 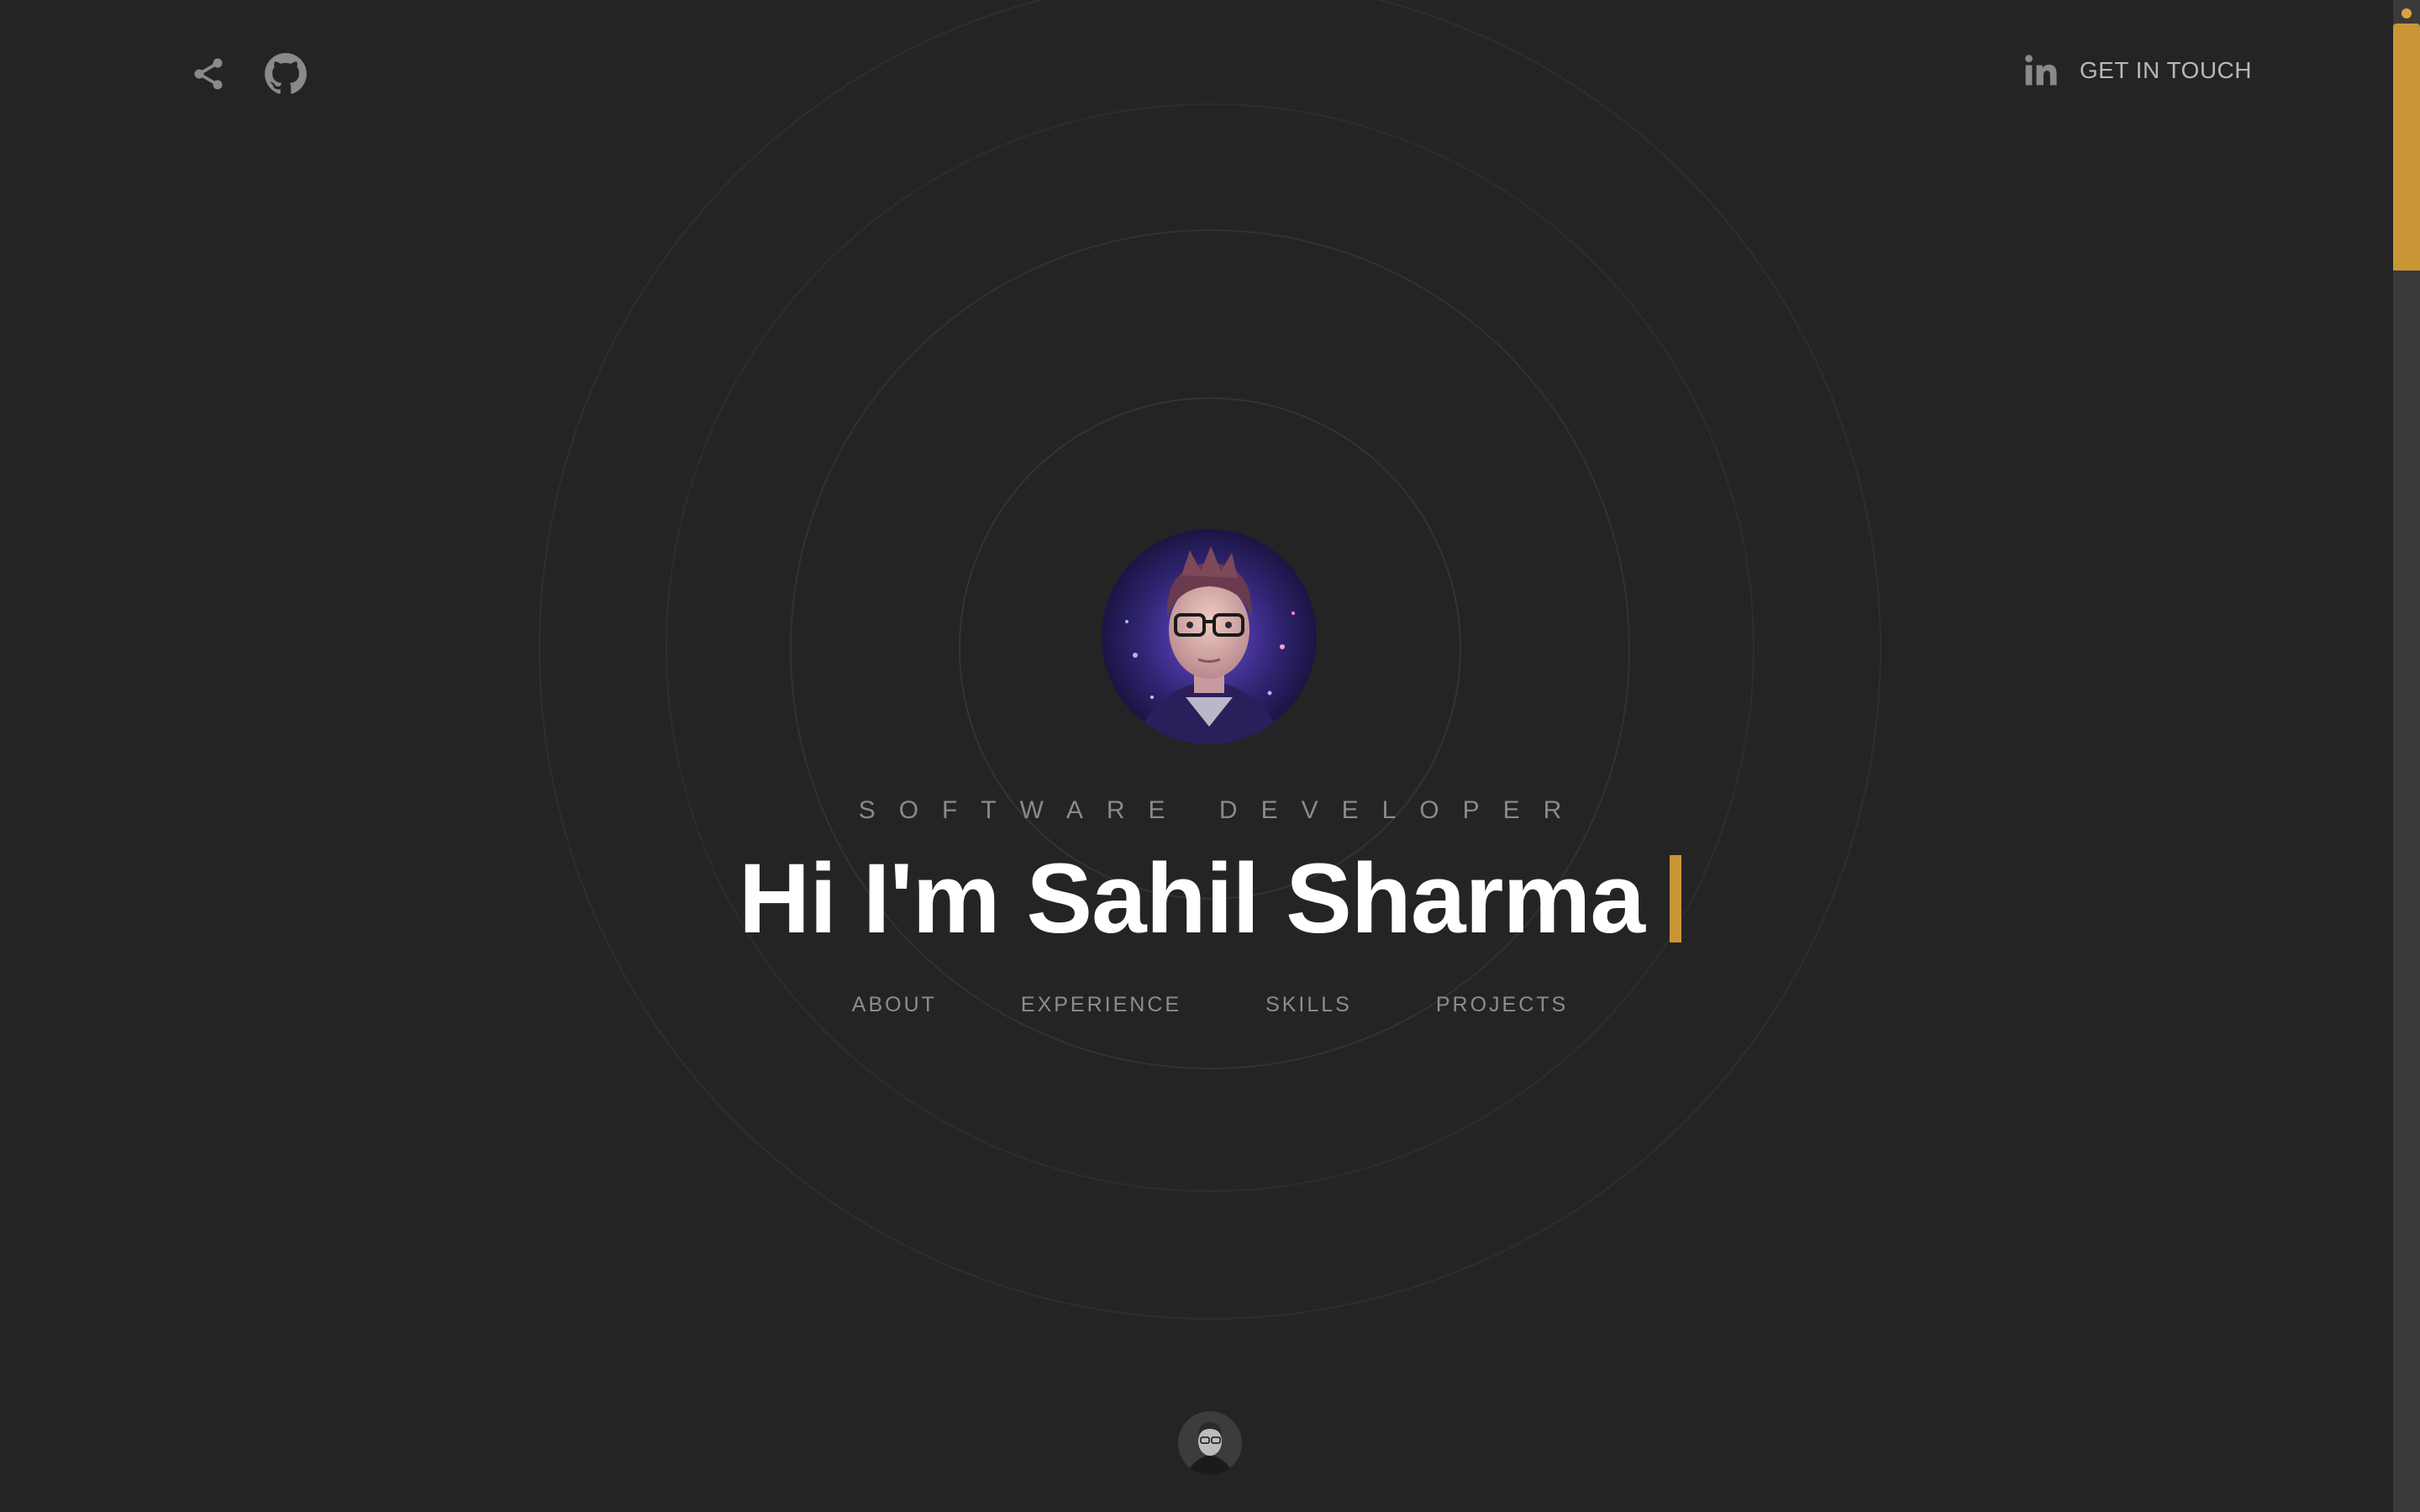 I want to click on nav-item-projects: PROJECTS, so click(x=1502, y=1005).